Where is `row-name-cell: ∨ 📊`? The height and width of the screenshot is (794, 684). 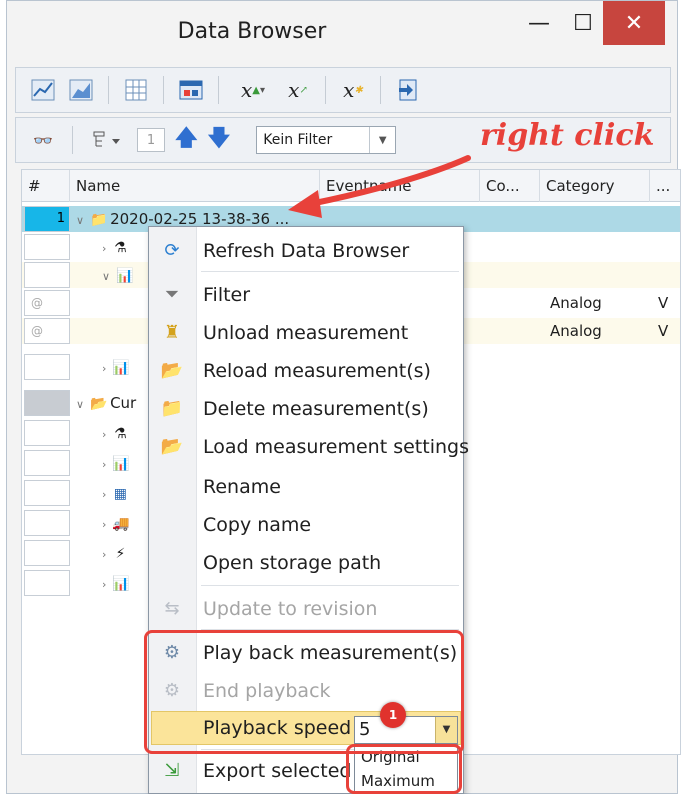 row-name-cell: ∨ 📊 is located at coordinates (119, 275).